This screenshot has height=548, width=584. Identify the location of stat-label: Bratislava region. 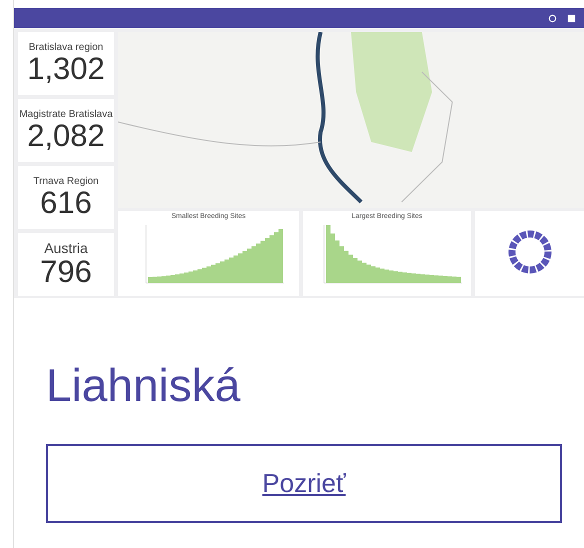
(66, 47).